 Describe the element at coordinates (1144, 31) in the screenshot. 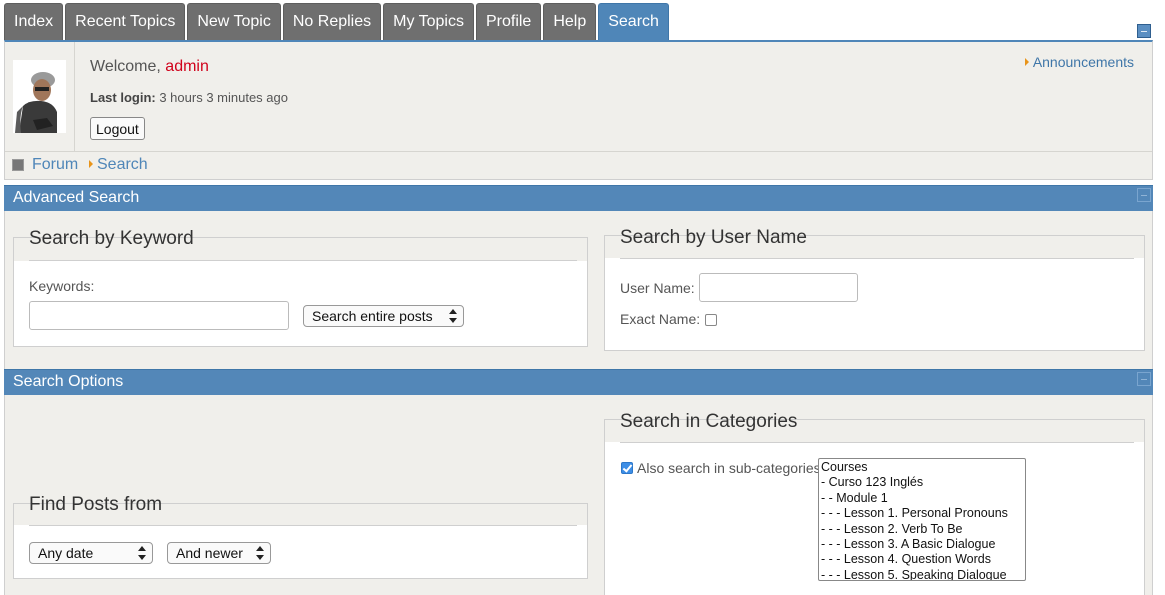

I see `collapse-header-icon` at that location.